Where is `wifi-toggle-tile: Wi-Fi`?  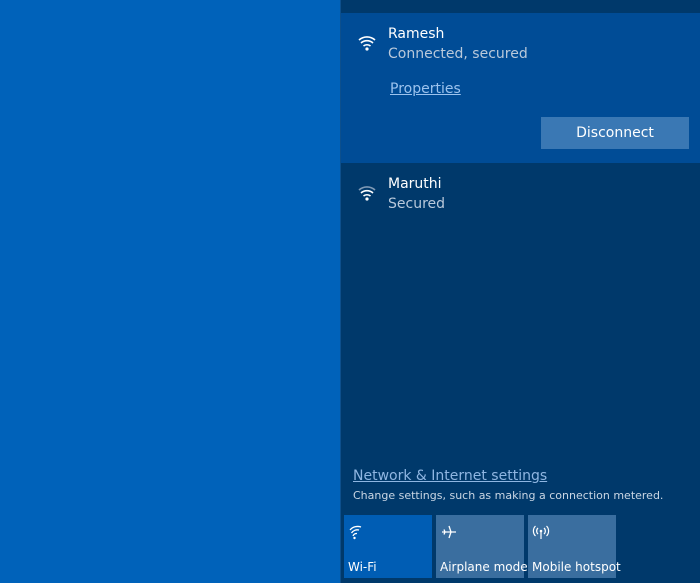 wifi-toggle-tile: Wi-Fi is located at coordinates (388, 546).